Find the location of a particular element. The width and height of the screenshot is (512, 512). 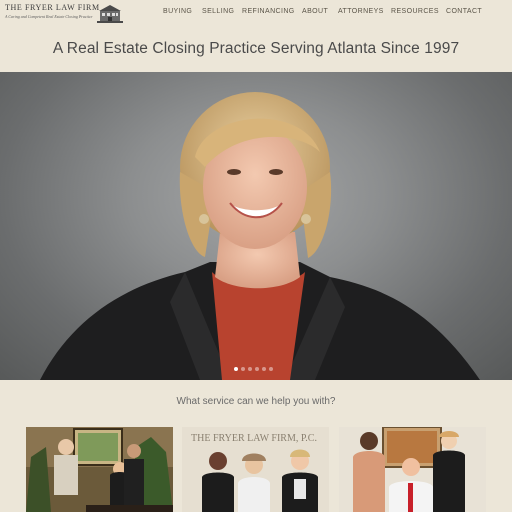

house-icon is located at coordinates (110, 14).